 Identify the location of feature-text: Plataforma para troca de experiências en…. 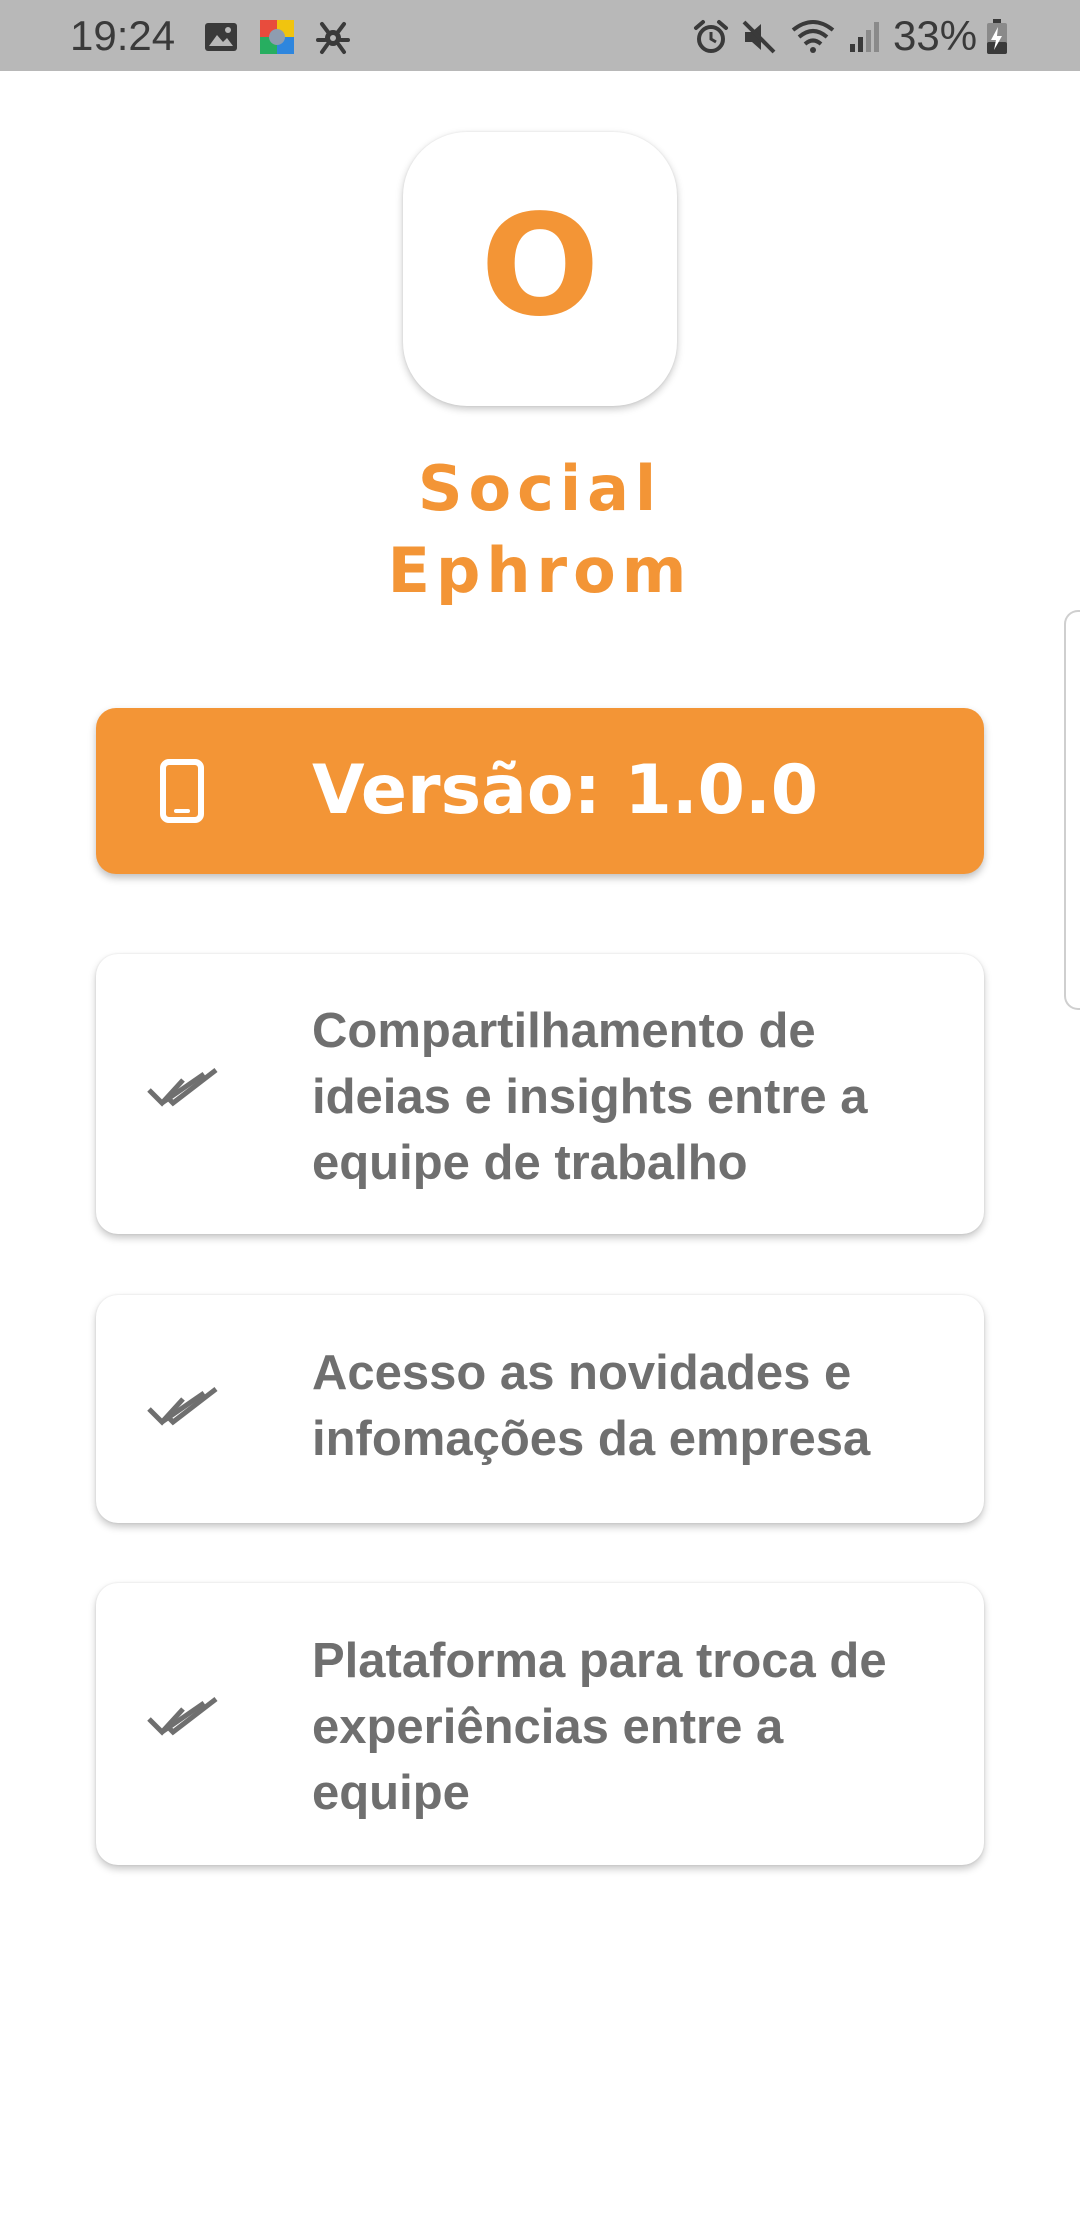
(599, 1727).